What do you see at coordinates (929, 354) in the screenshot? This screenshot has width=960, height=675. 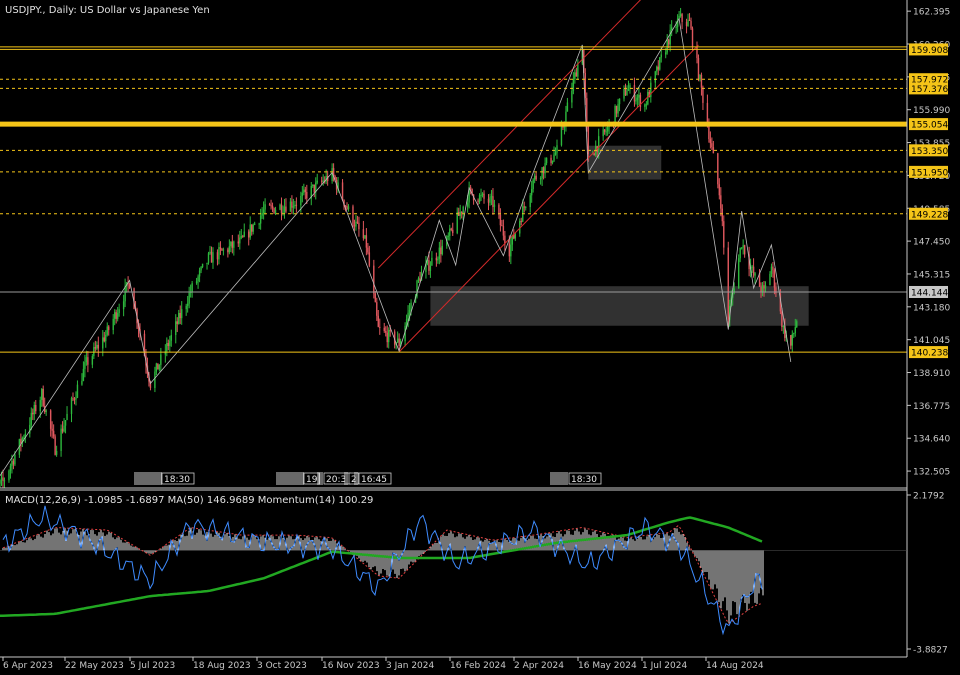 I see `level-label: 140.238` at bounding box center [929, 354].